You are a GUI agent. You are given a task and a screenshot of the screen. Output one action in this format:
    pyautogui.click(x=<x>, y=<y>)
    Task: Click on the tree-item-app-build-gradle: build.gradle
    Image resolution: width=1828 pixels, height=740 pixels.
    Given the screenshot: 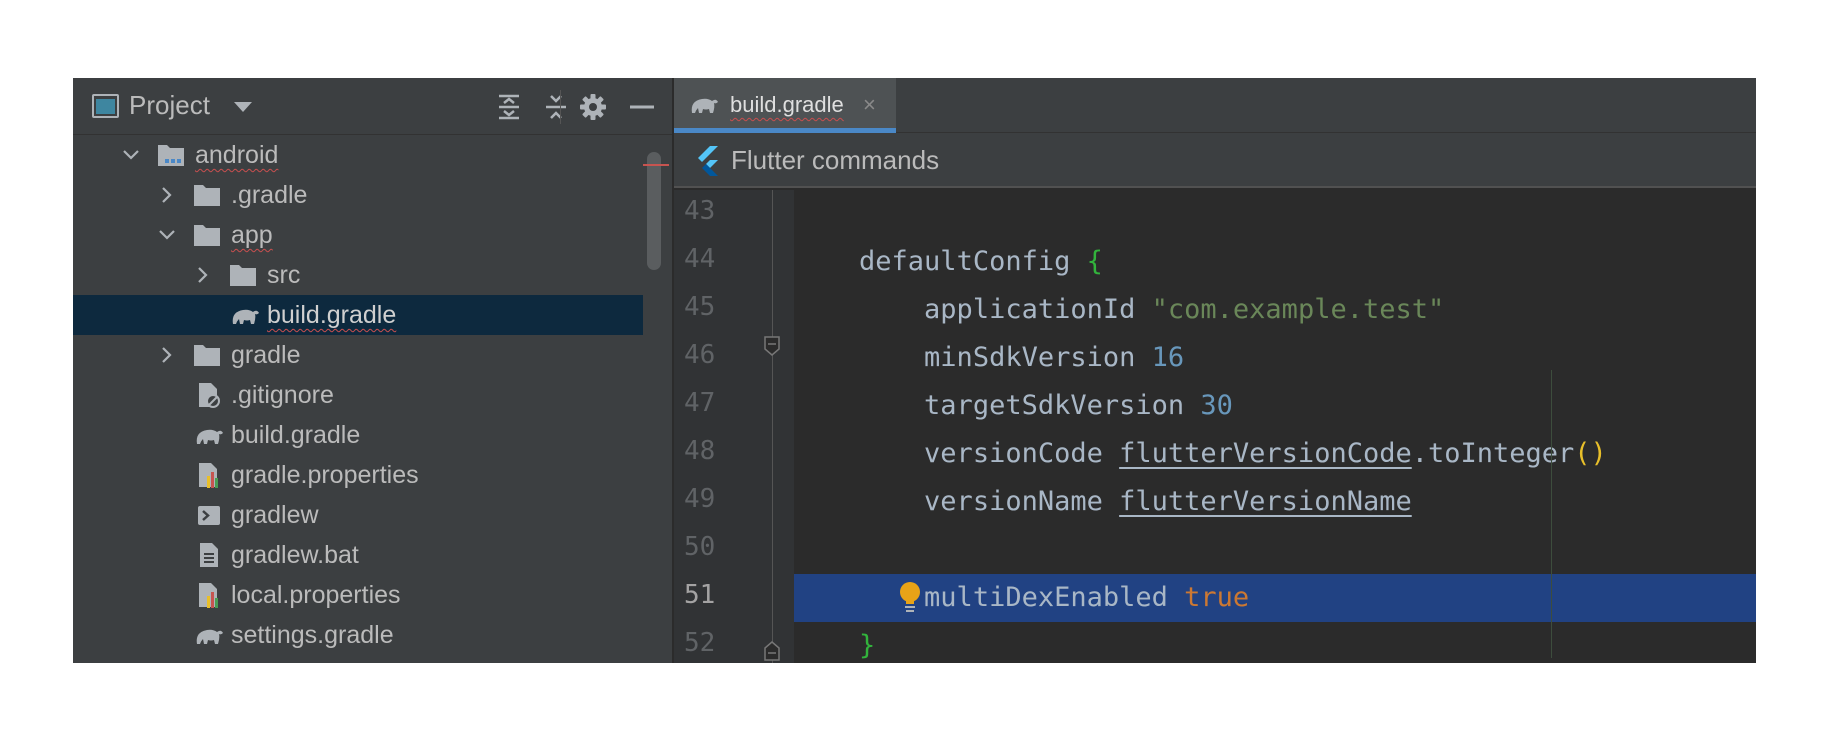 What is the action you would take?
    pyautogui.click(x=358, y=315)
    